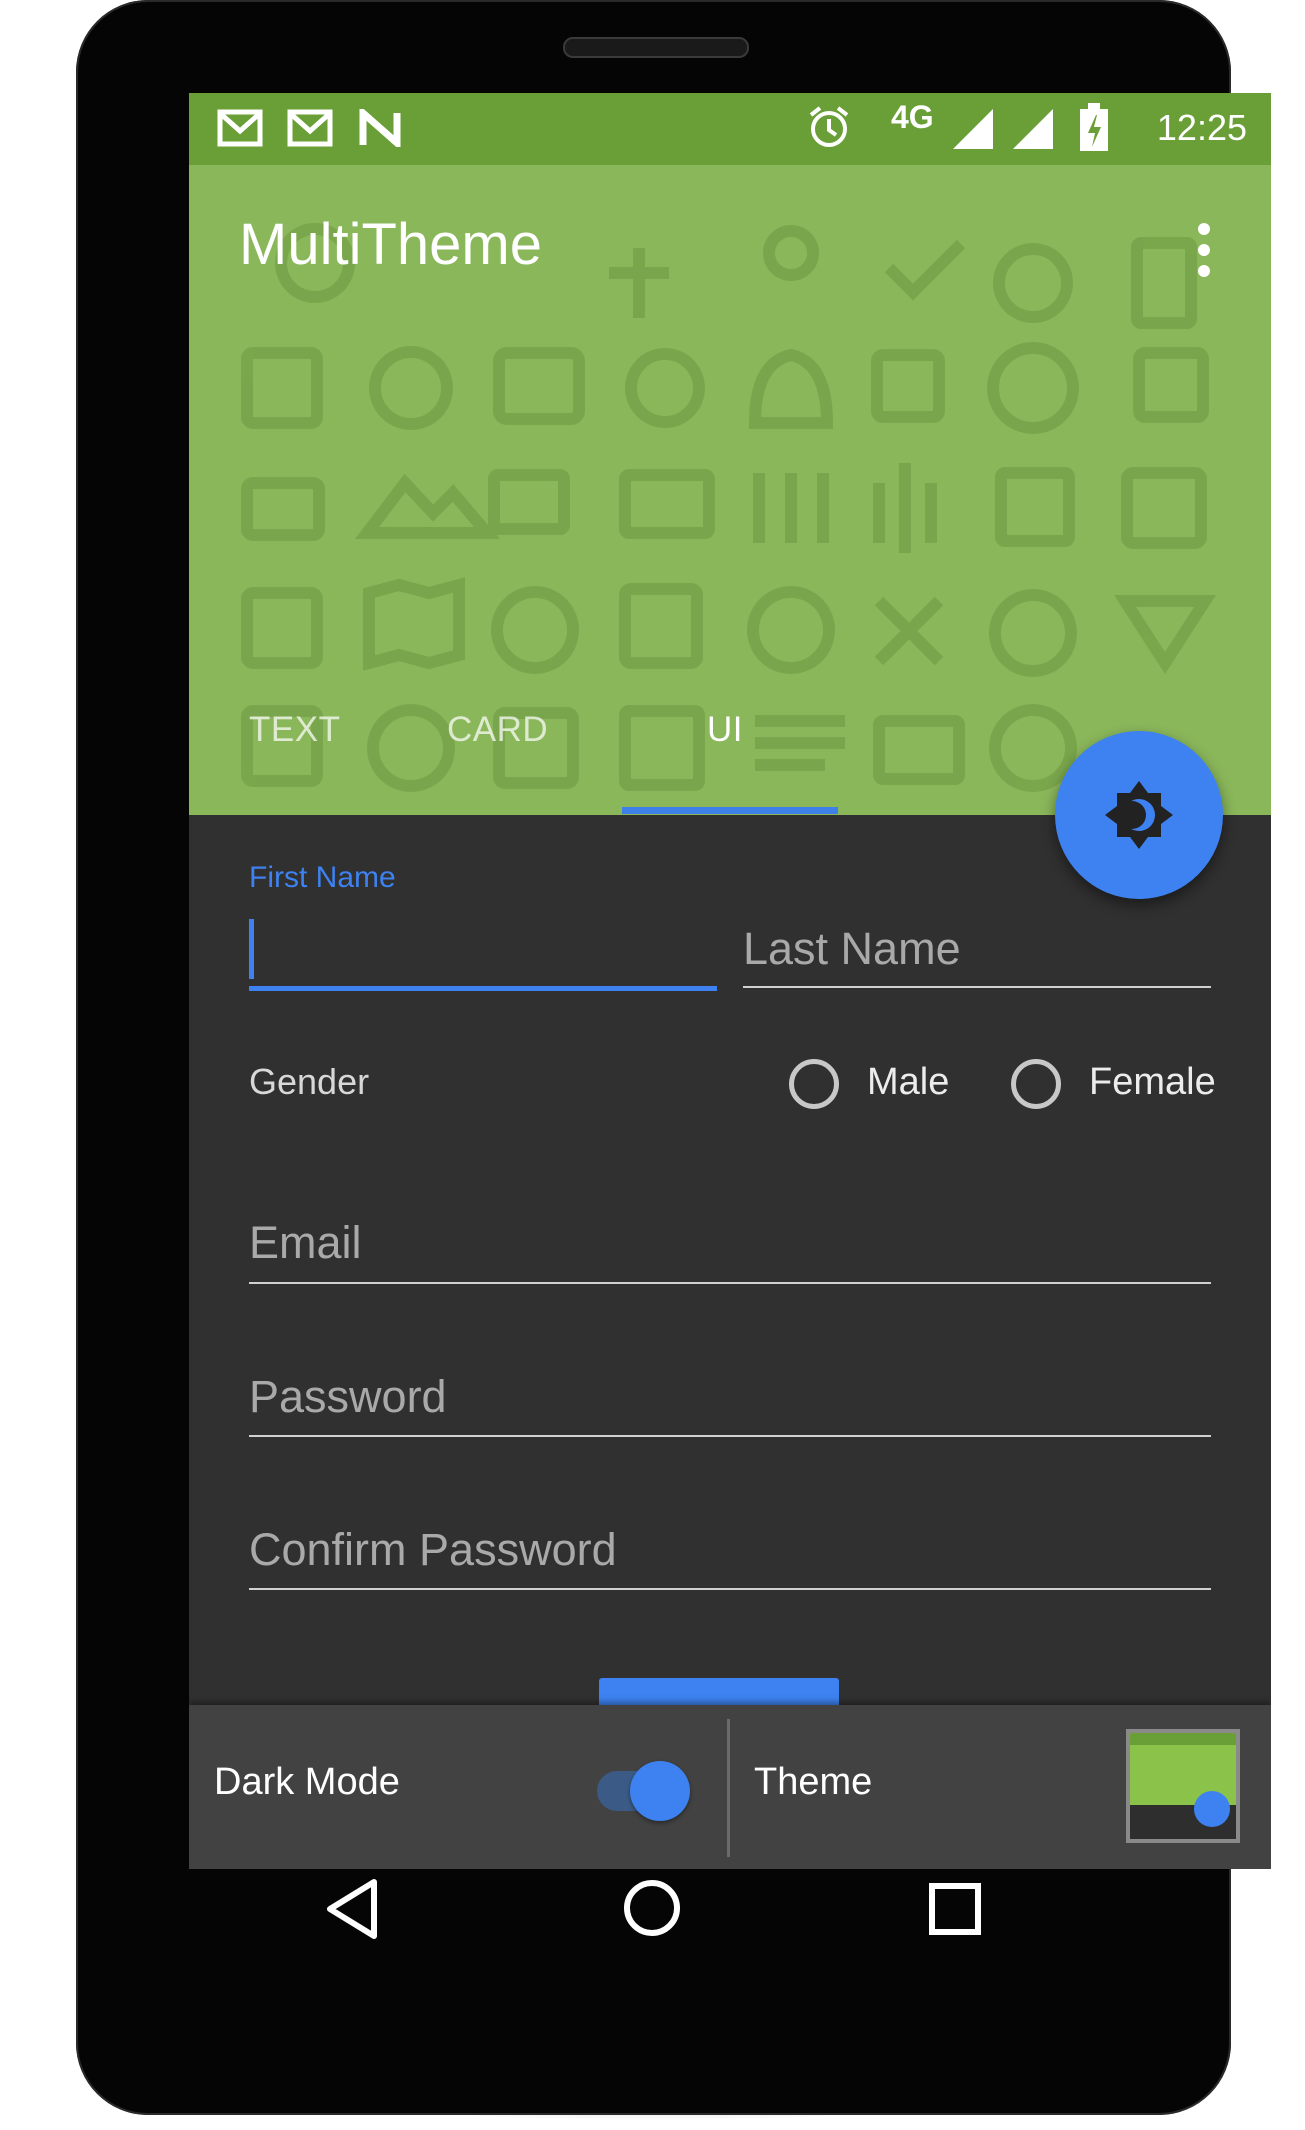 Image resolution: width=1305 pixels, height=2130 pixels. What do you see at coordinates (955, 1909) in the screenshot?
I see `recents-icon` at bounding box center [955, 1909].